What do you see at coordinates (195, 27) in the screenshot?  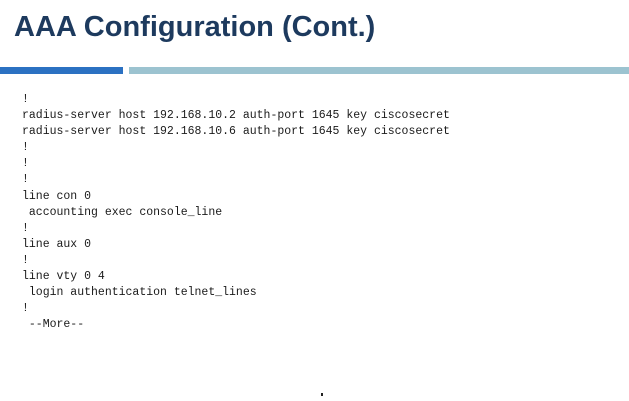 I see `slide-title: AAA Configuration (Cont.)` at bounding box center [195, 27].